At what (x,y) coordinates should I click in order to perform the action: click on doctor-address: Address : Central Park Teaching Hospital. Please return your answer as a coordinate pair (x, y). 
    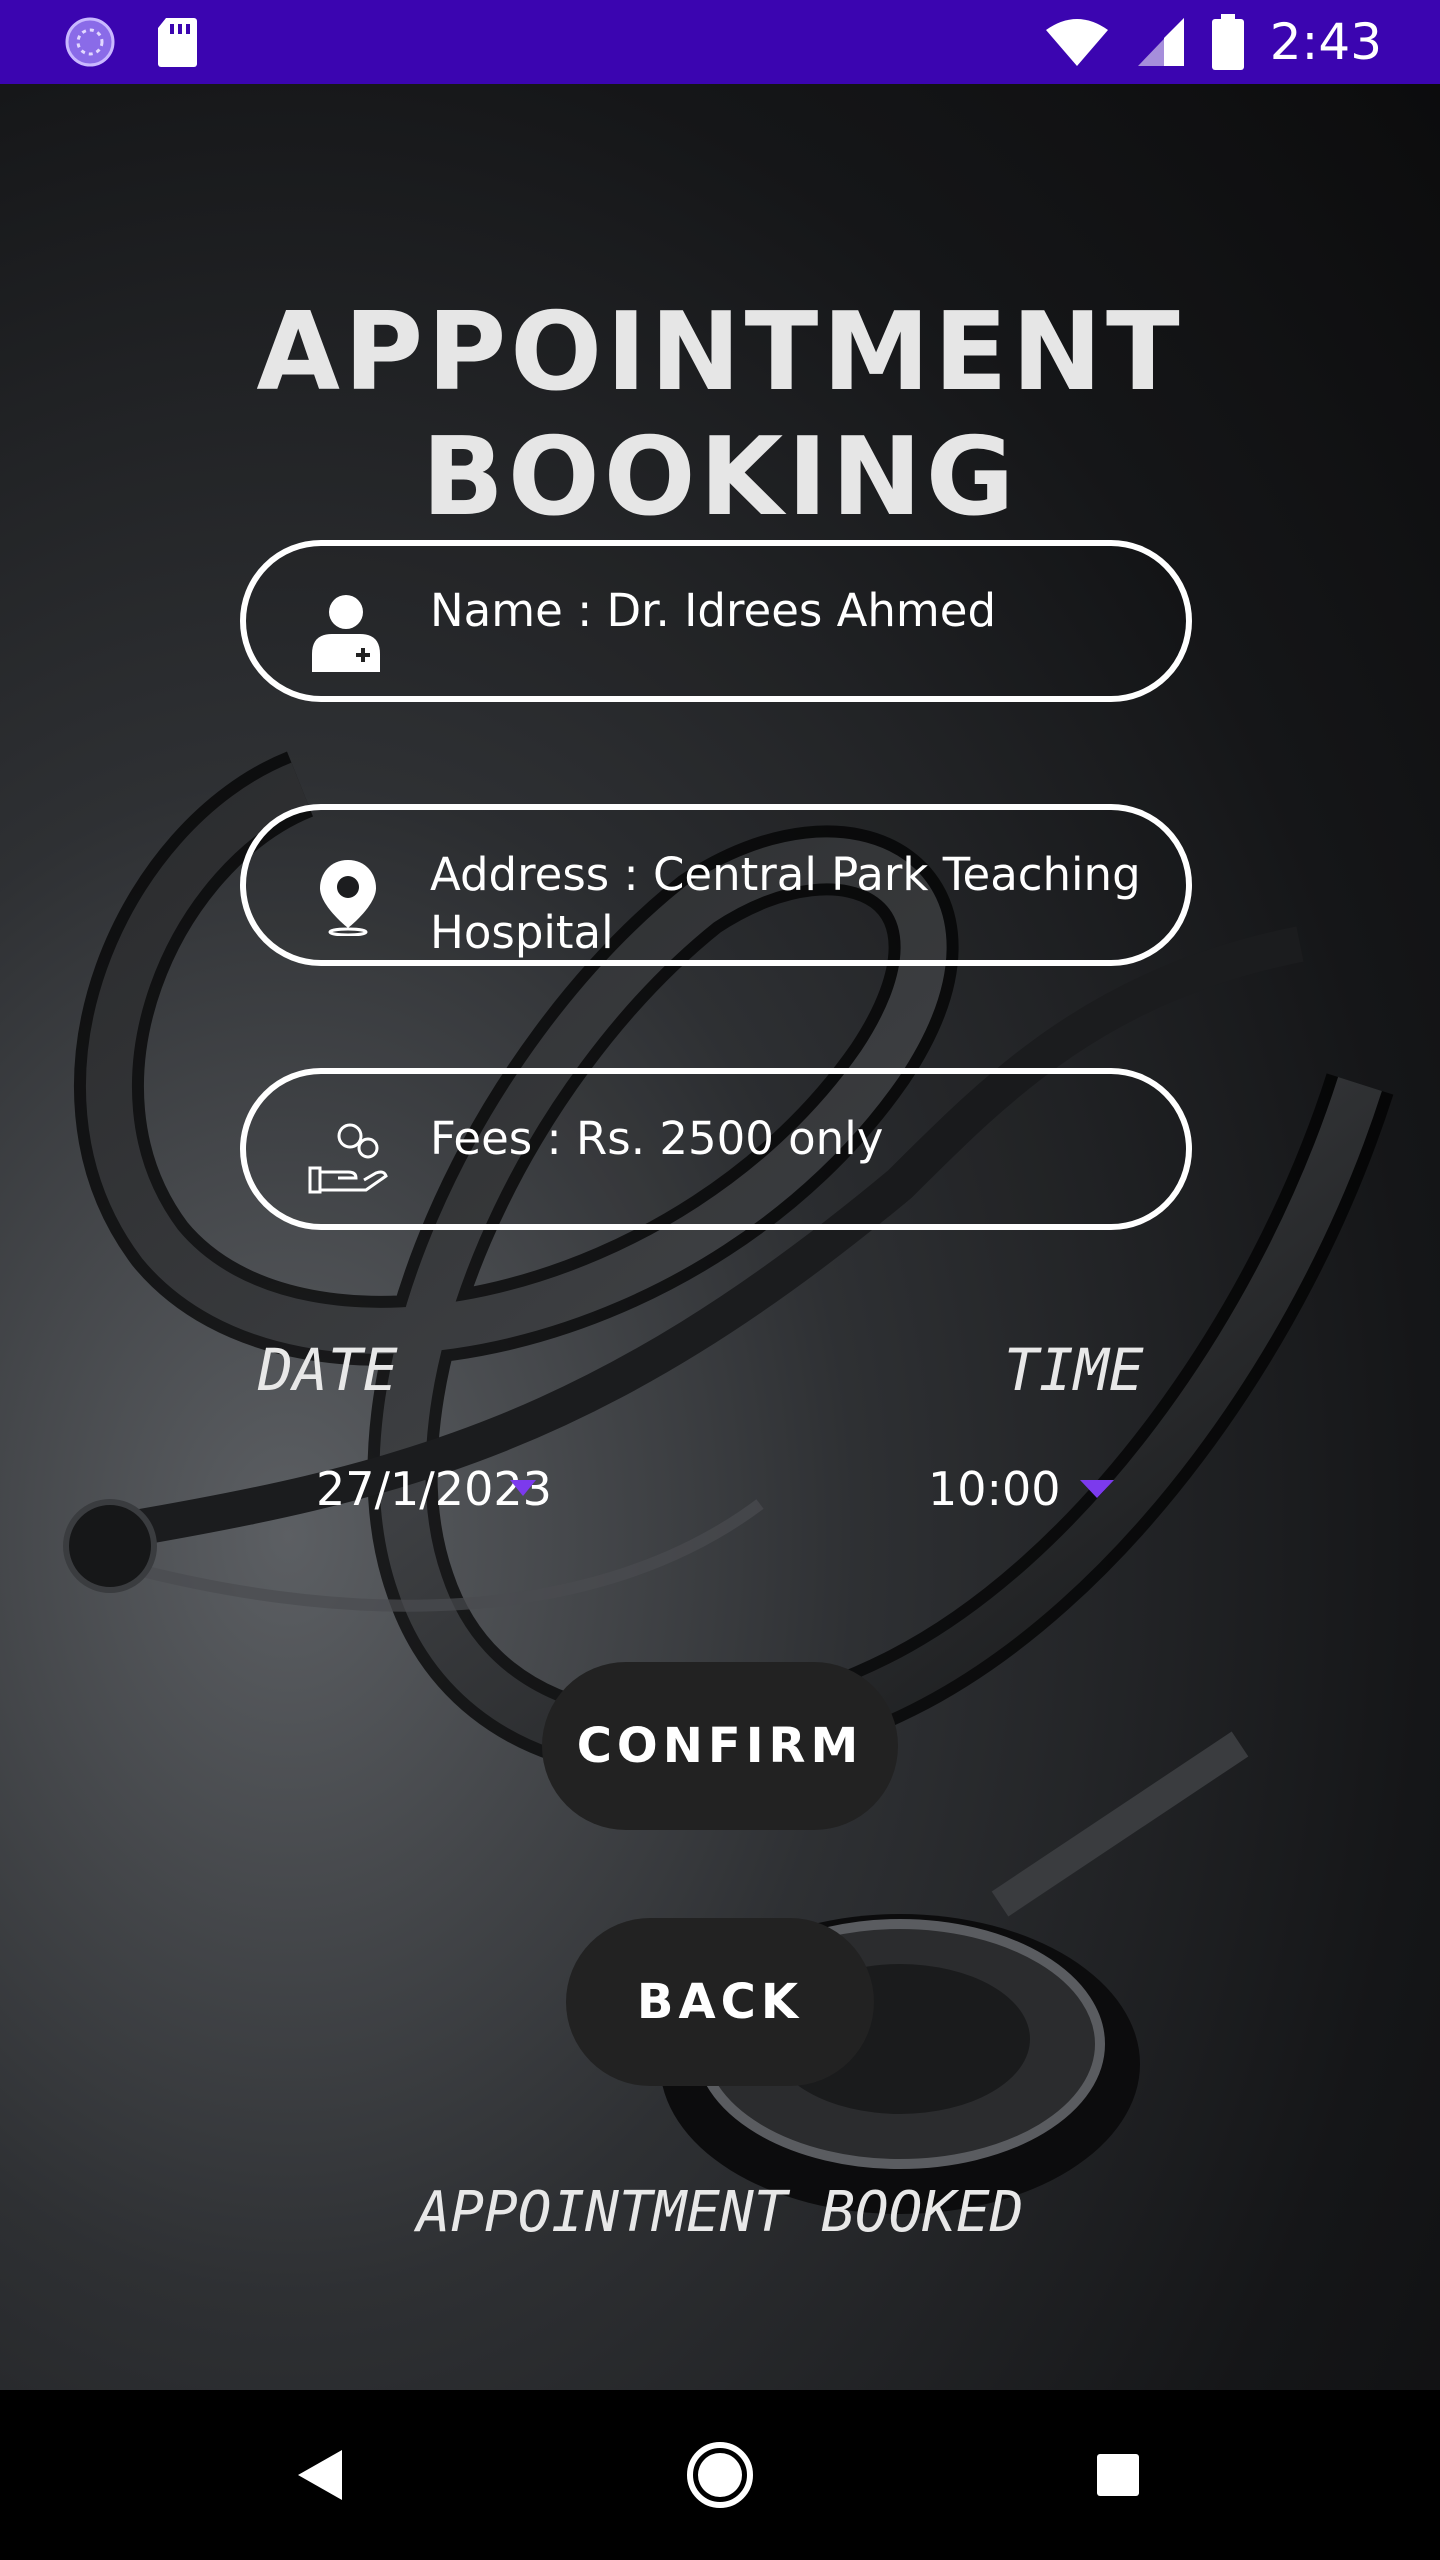
    Looking at the image, I should click on (785, 903).